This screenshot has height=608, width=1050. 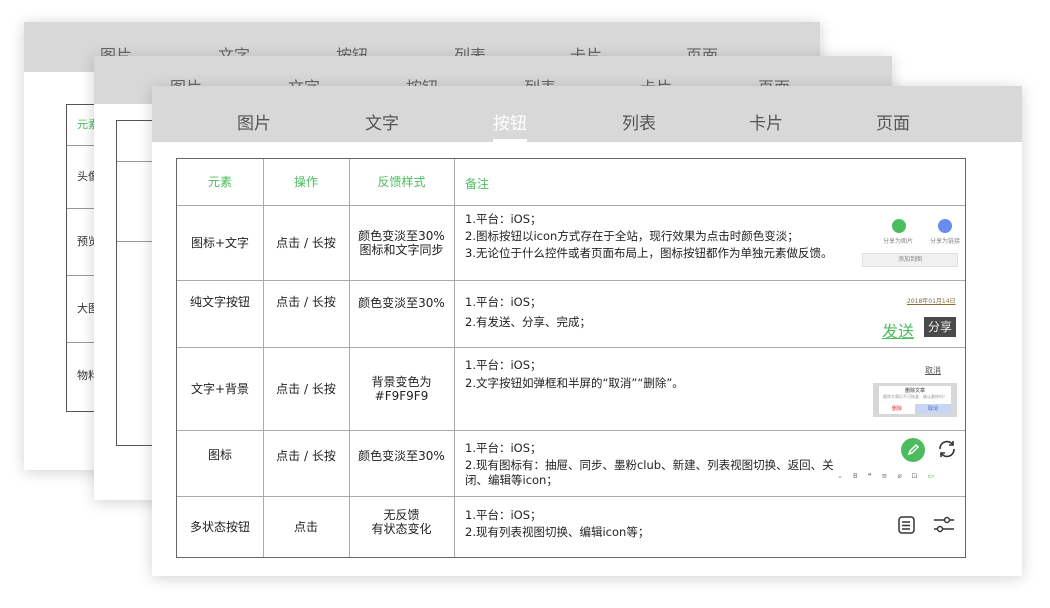 I want to click on row-element: 图标+文字, so click(x=220, y=242).